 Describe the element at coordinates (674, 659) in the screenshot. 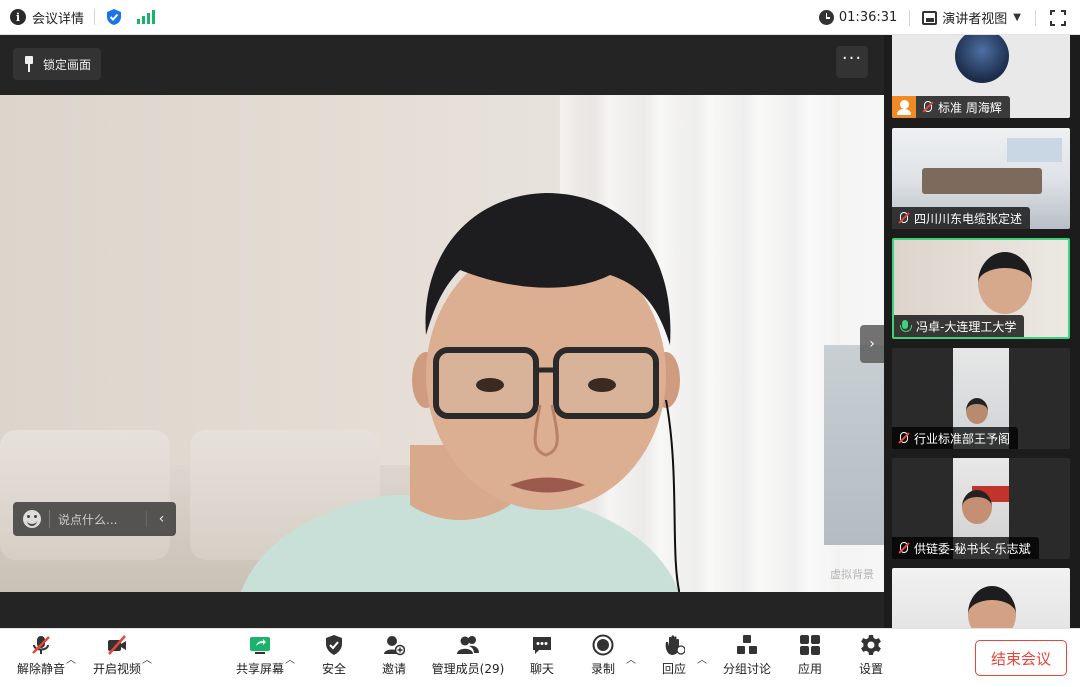

I see `react-button: 回应` at that location.